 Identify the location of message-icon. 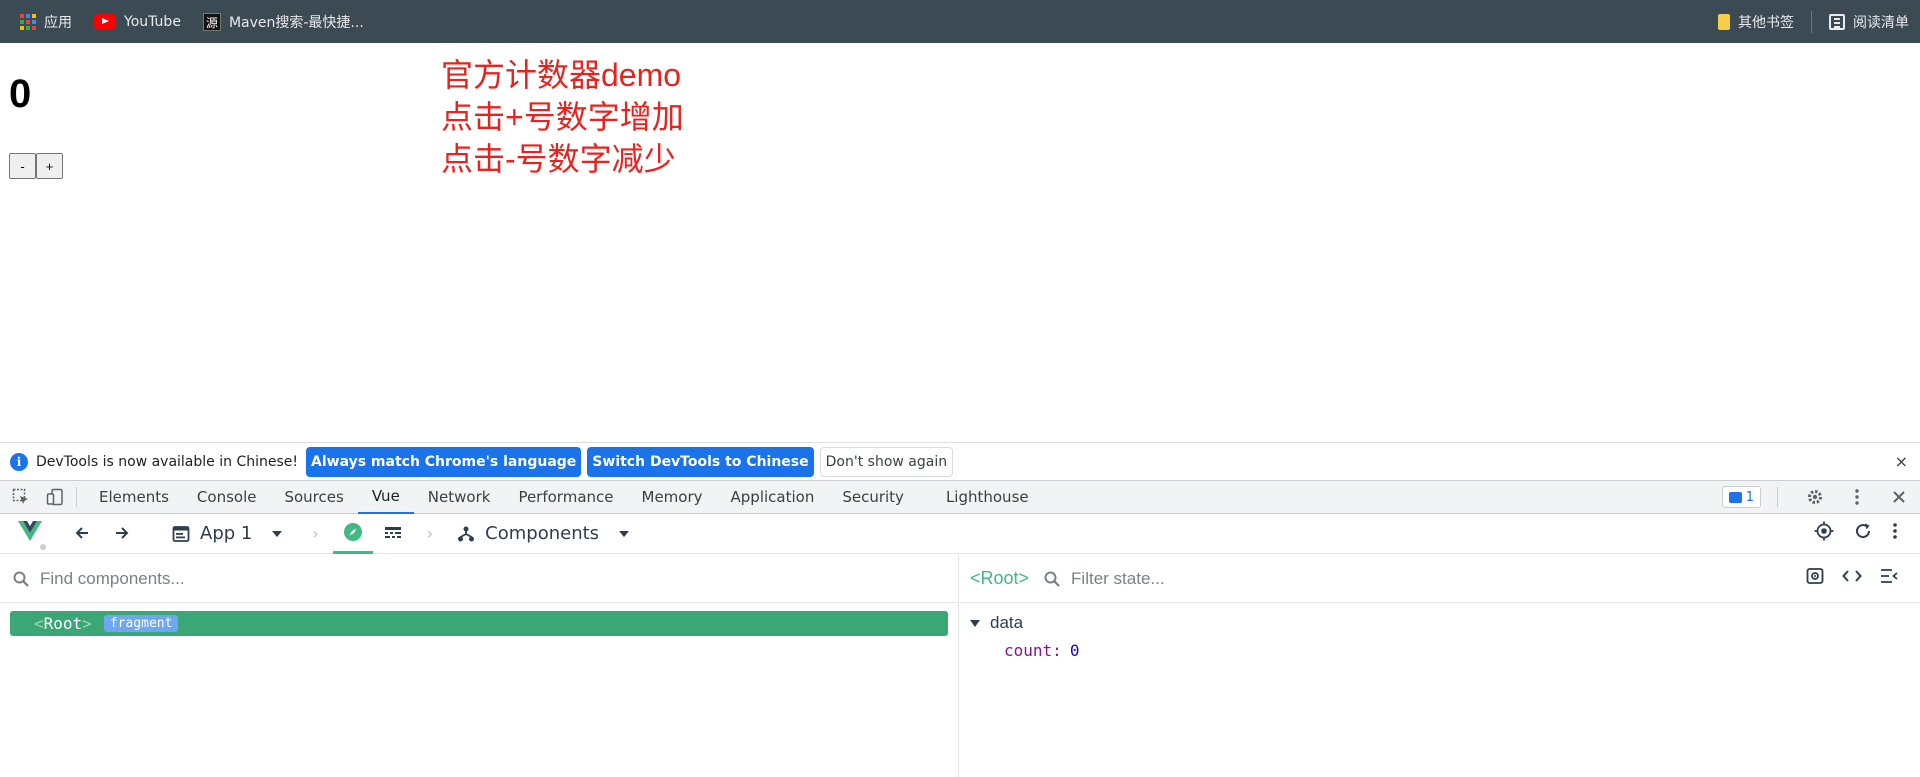
(1735, 497).